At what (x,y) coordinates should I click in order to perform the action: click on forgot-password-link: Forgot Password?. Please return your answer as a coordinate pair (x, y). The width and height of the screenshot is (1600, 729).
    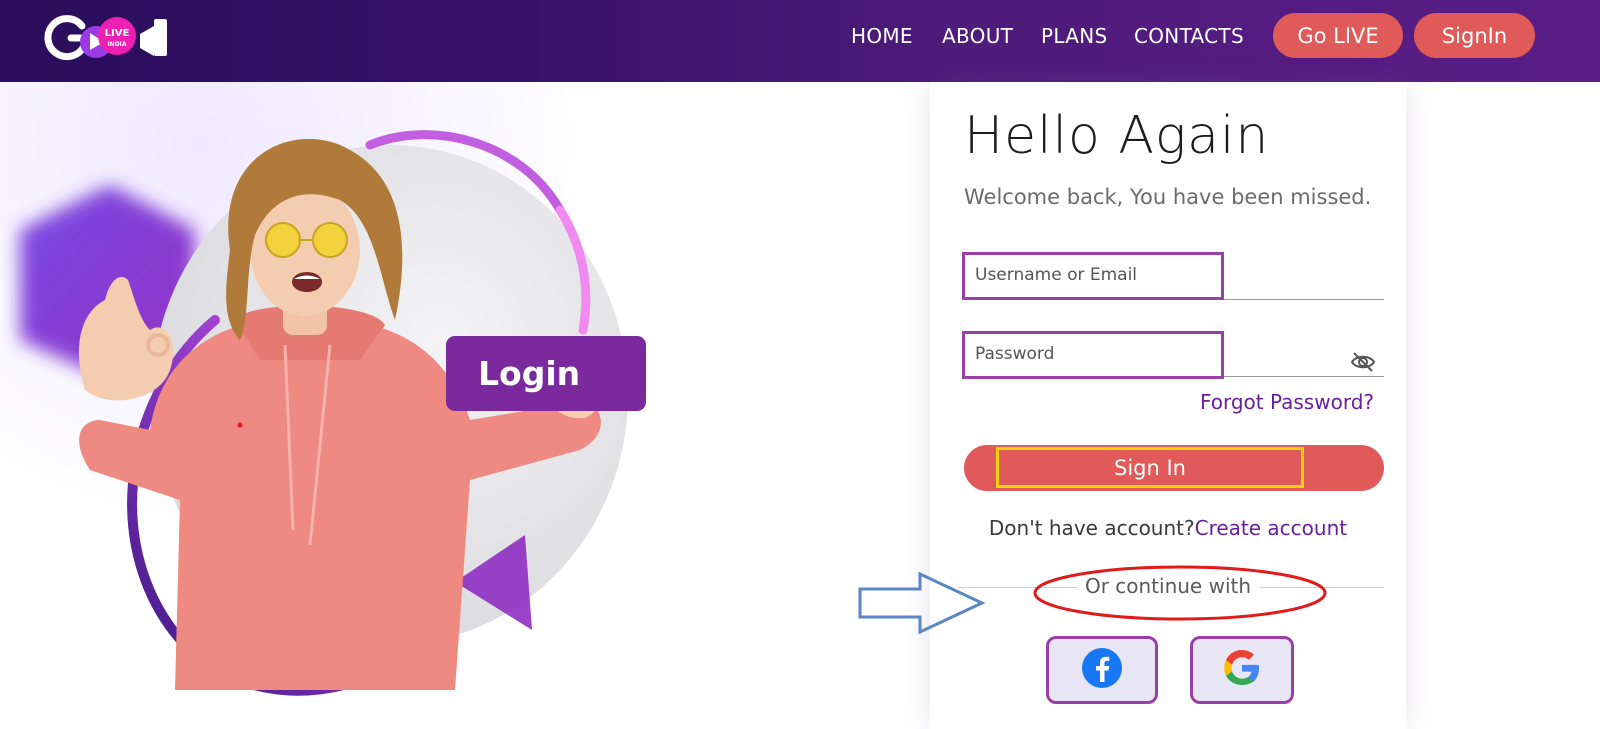
    Looking at the image, I should click on (1287, 402).